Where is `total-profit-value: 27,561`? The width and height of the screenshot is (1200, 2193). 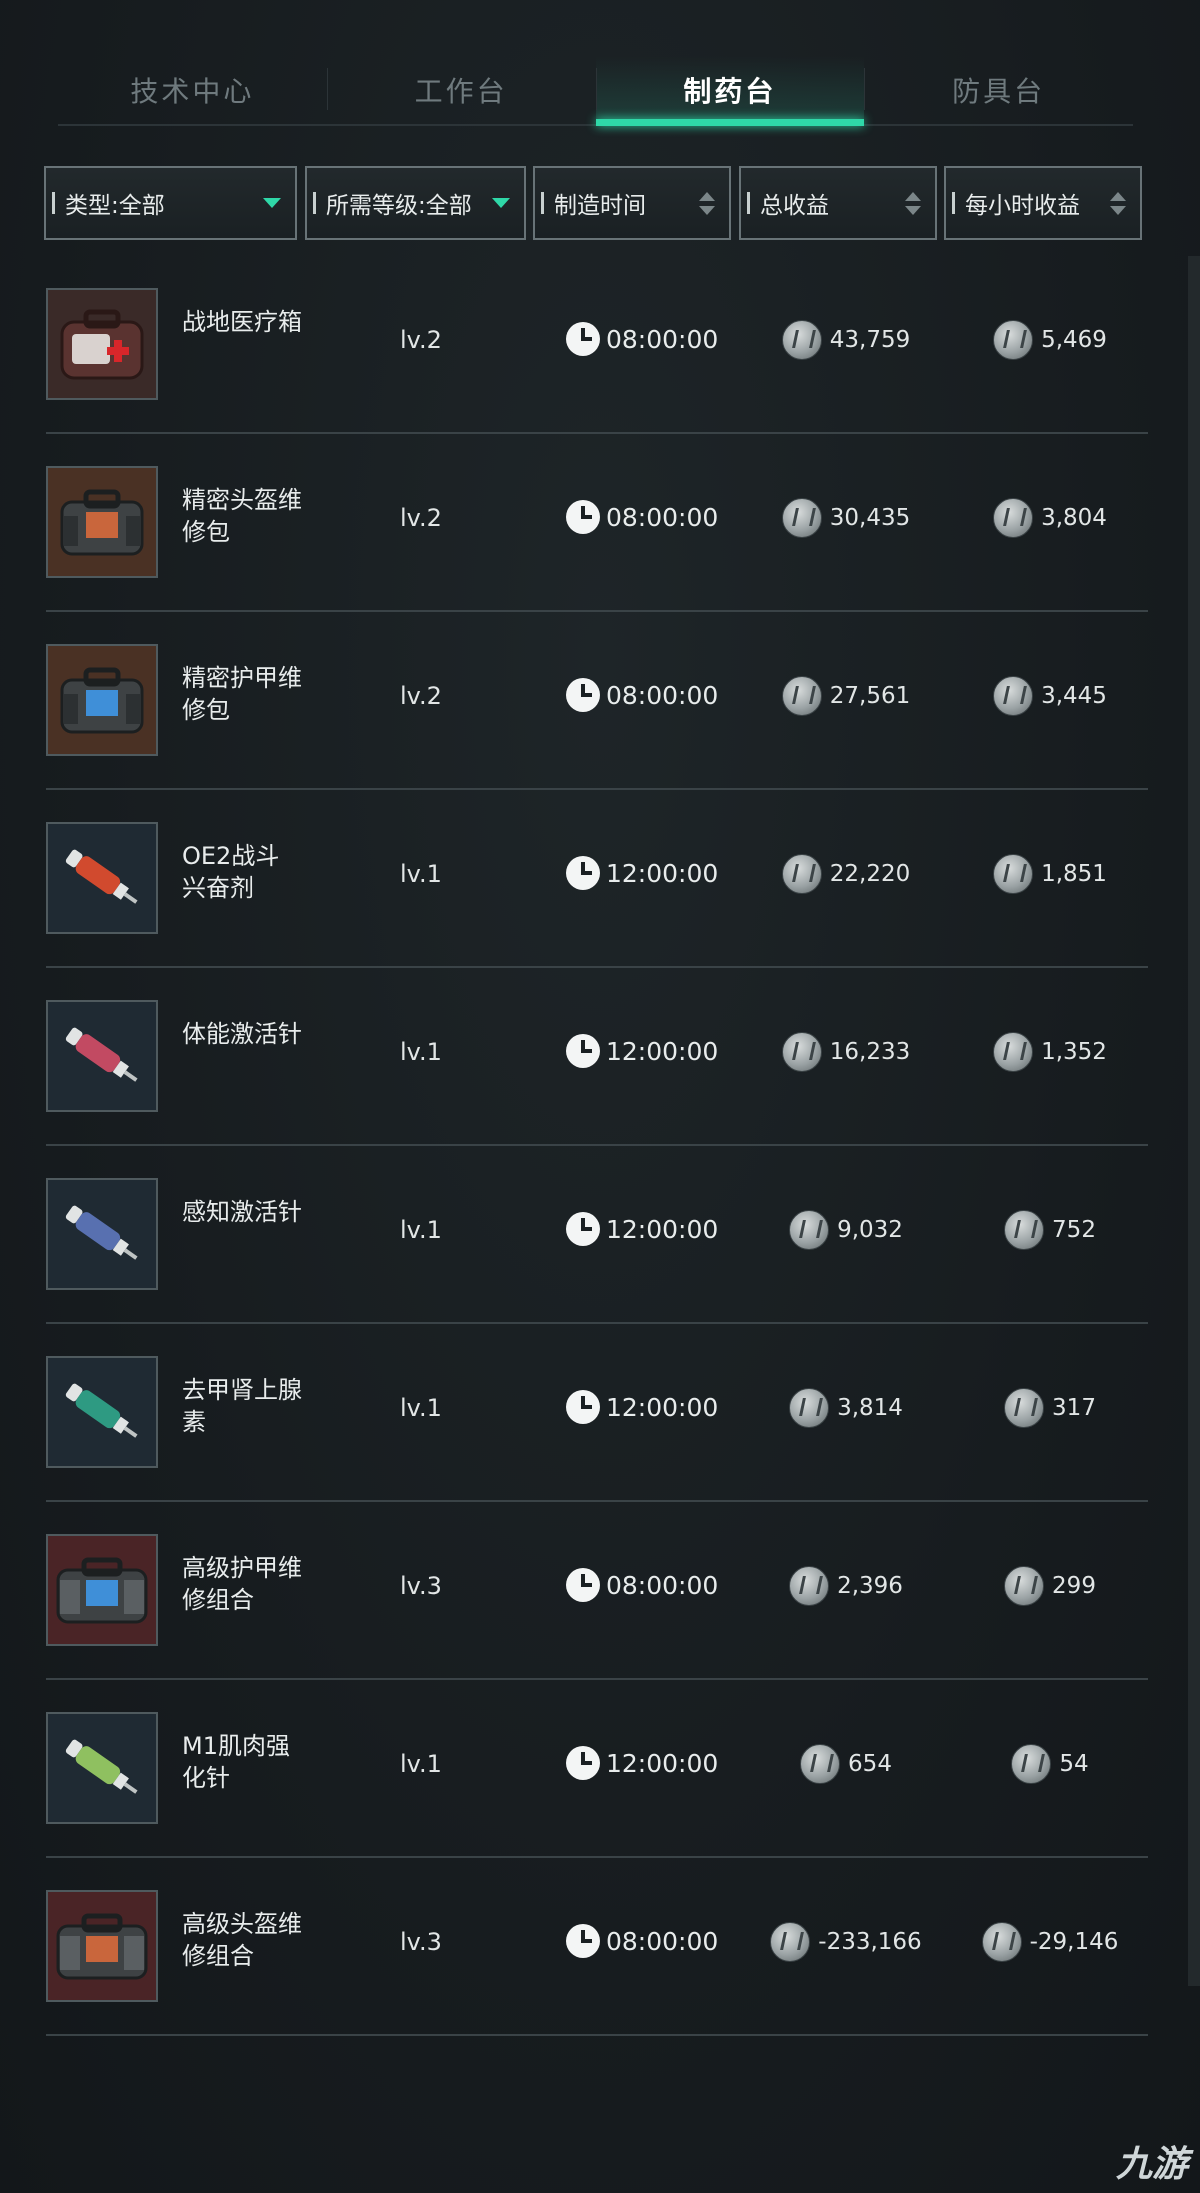 total-profit-value: 27,561 is located at coordinates (870, 696).